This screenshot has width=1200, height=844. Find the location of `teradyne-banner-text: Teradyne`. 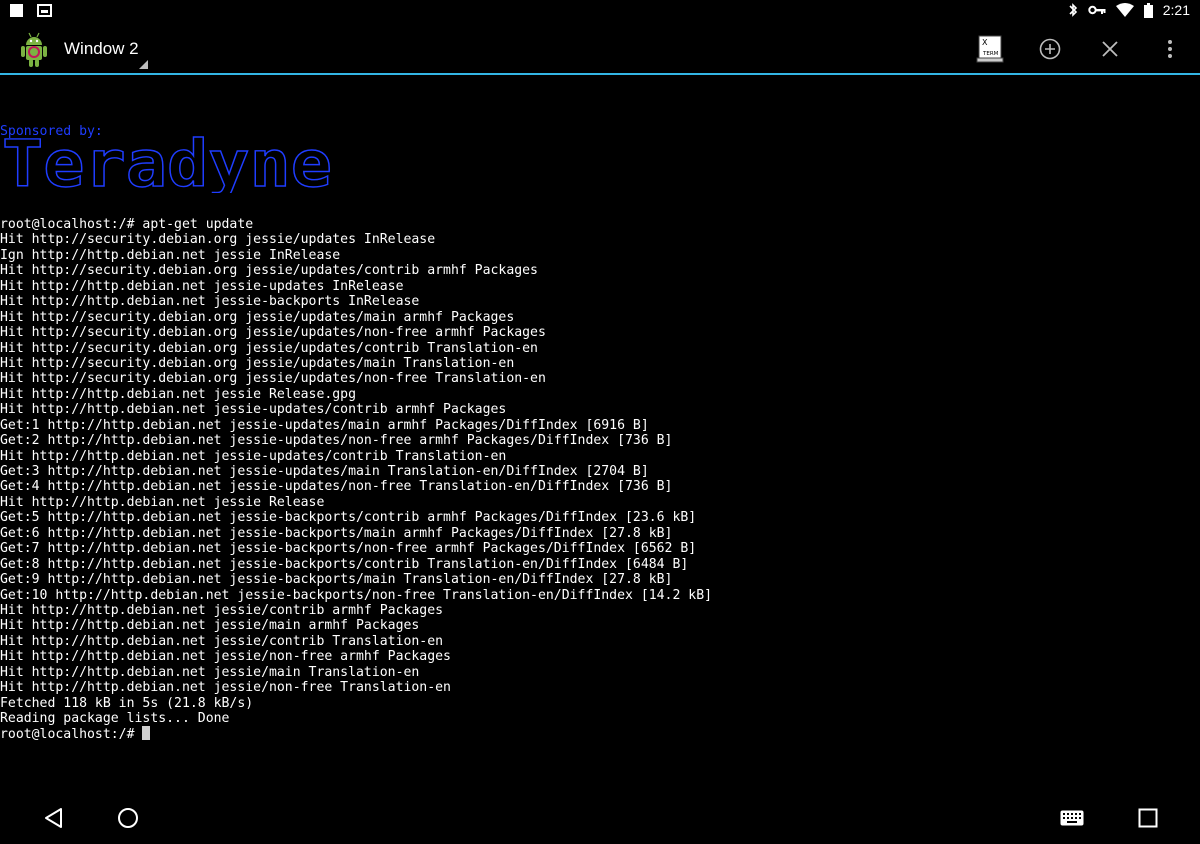

teradyne-banner-text: Teradyne is located at coordinates (167, 162).